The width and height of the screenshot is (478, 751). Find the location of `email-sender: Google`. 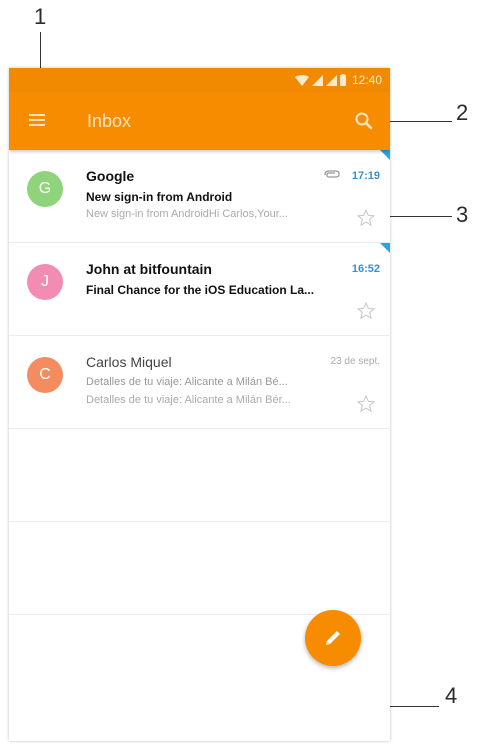

email-sender: Google is located at coordinates (110, 176).